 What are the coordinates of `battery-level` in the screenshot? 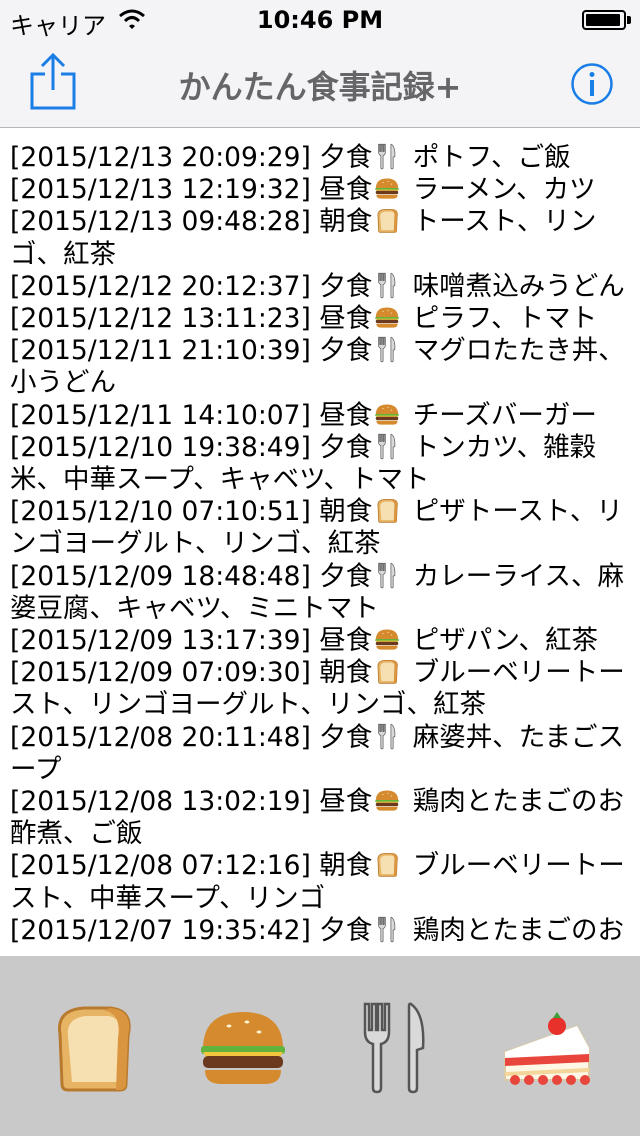 It's located at (603, 20).